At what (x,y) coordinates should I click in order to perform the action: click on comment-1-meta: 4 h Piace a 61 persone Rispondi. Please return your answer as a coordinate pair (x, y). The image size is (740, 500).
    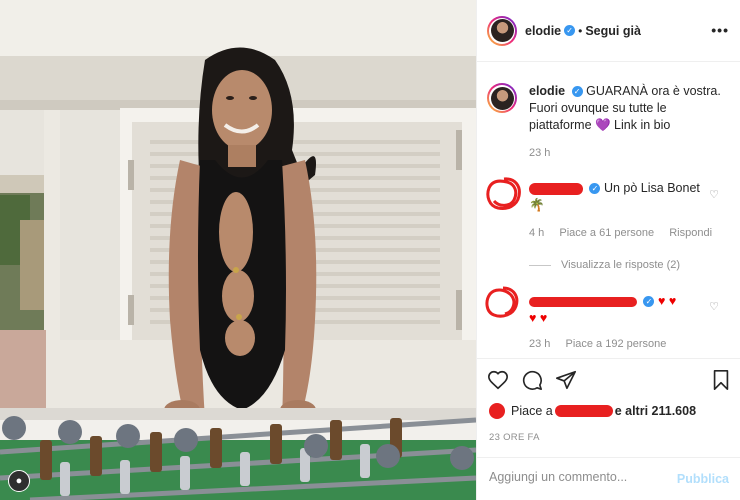
    Looking at the image, I should click on (626, 233).